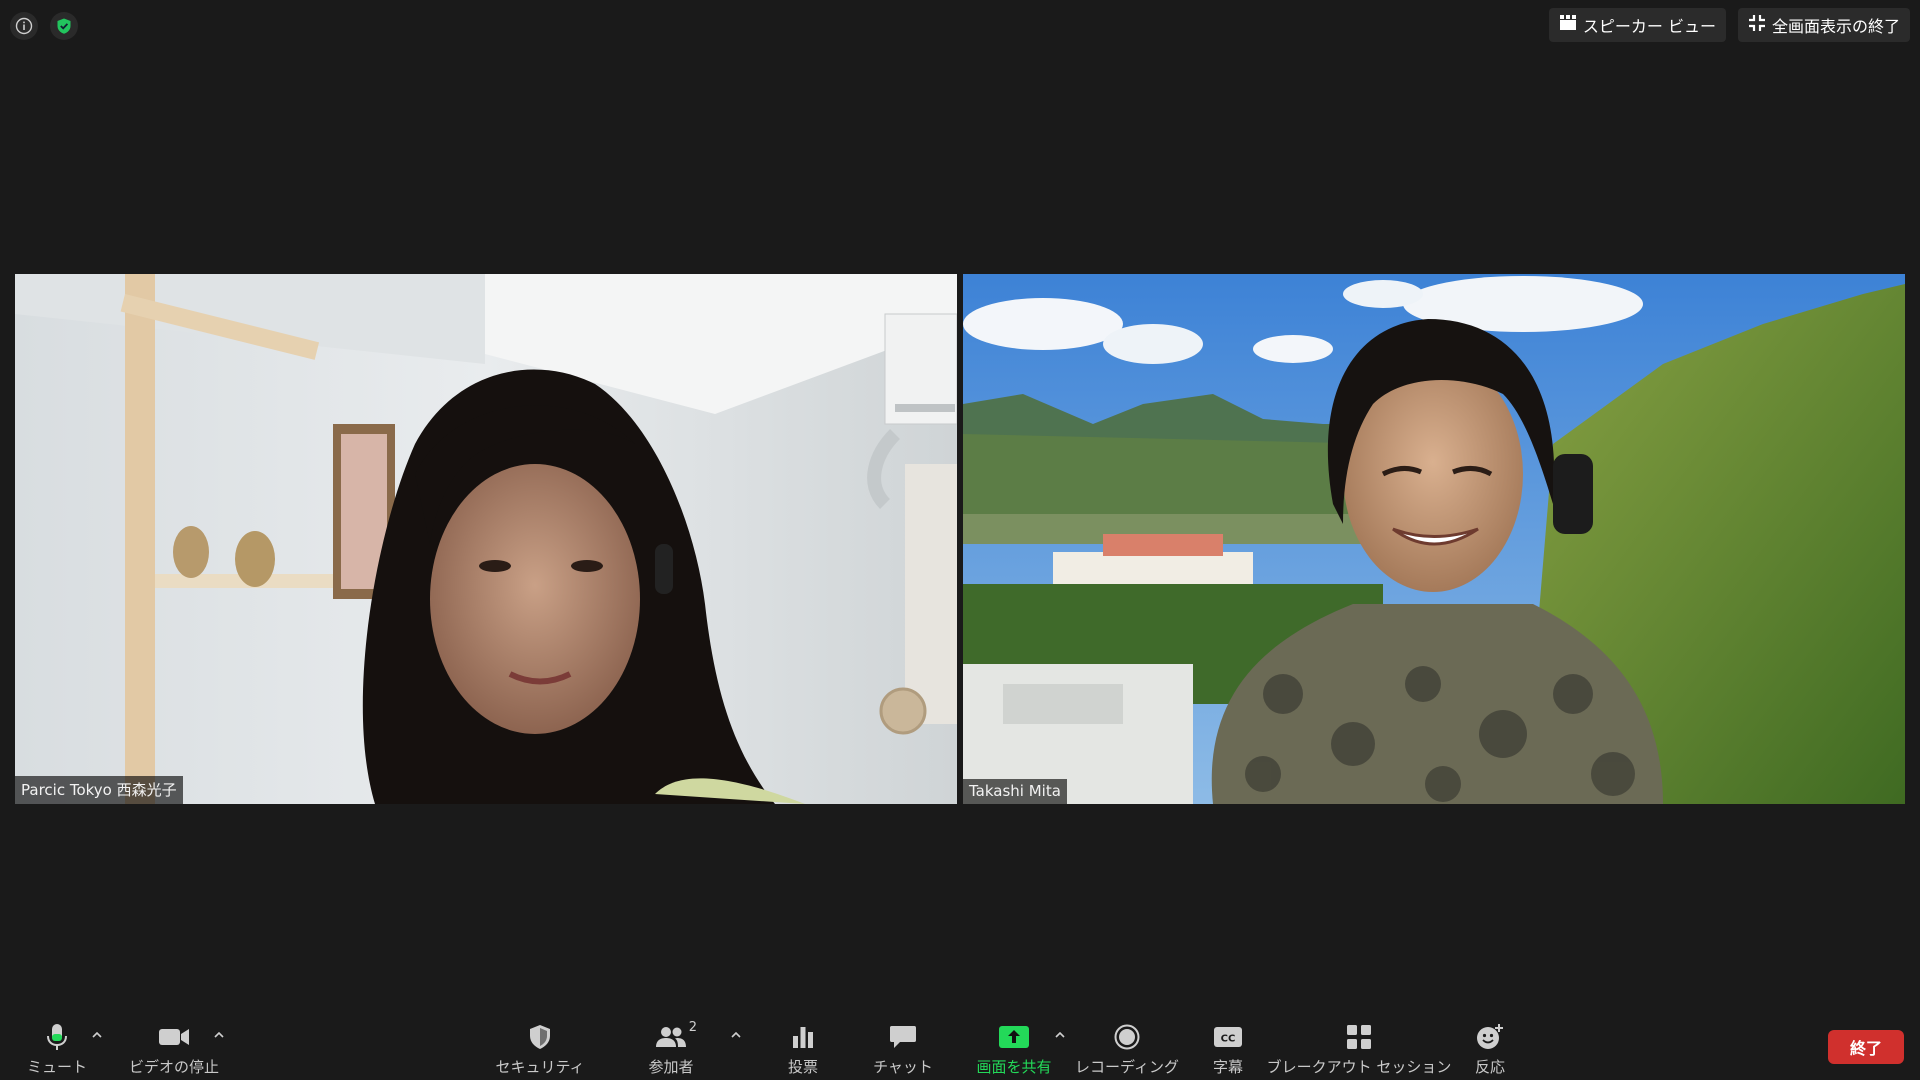 This screenshot has width=1920, height=1080. Describe the element at coordinates (802, 1067) in the screenshot. I see `polls-label: 投票` at that location.